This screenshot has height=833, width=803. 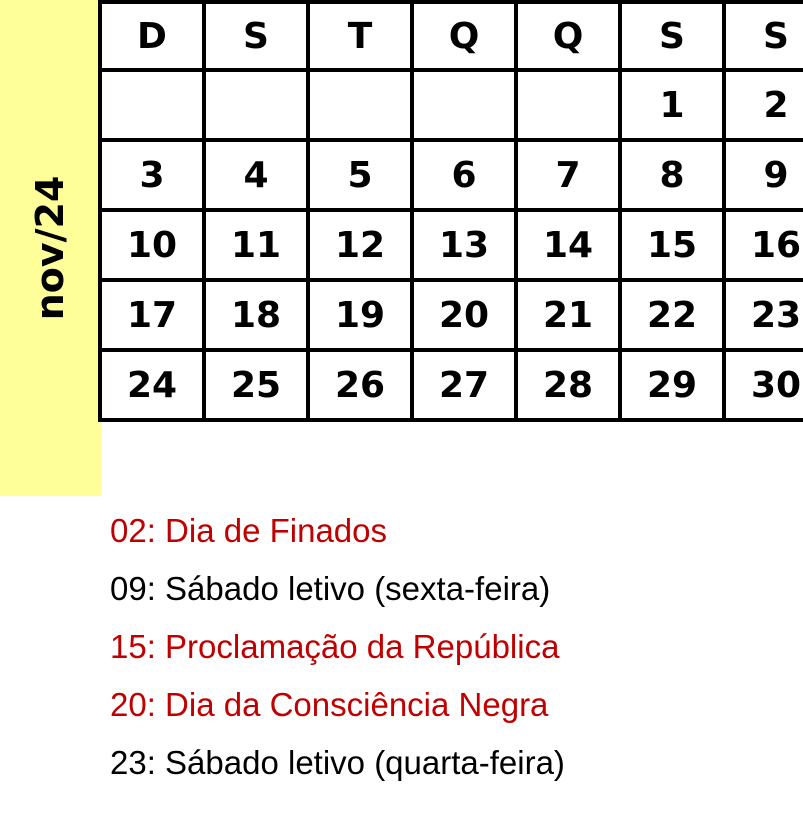 I want to click on weekday-header: T, so click(x=360, y=36).